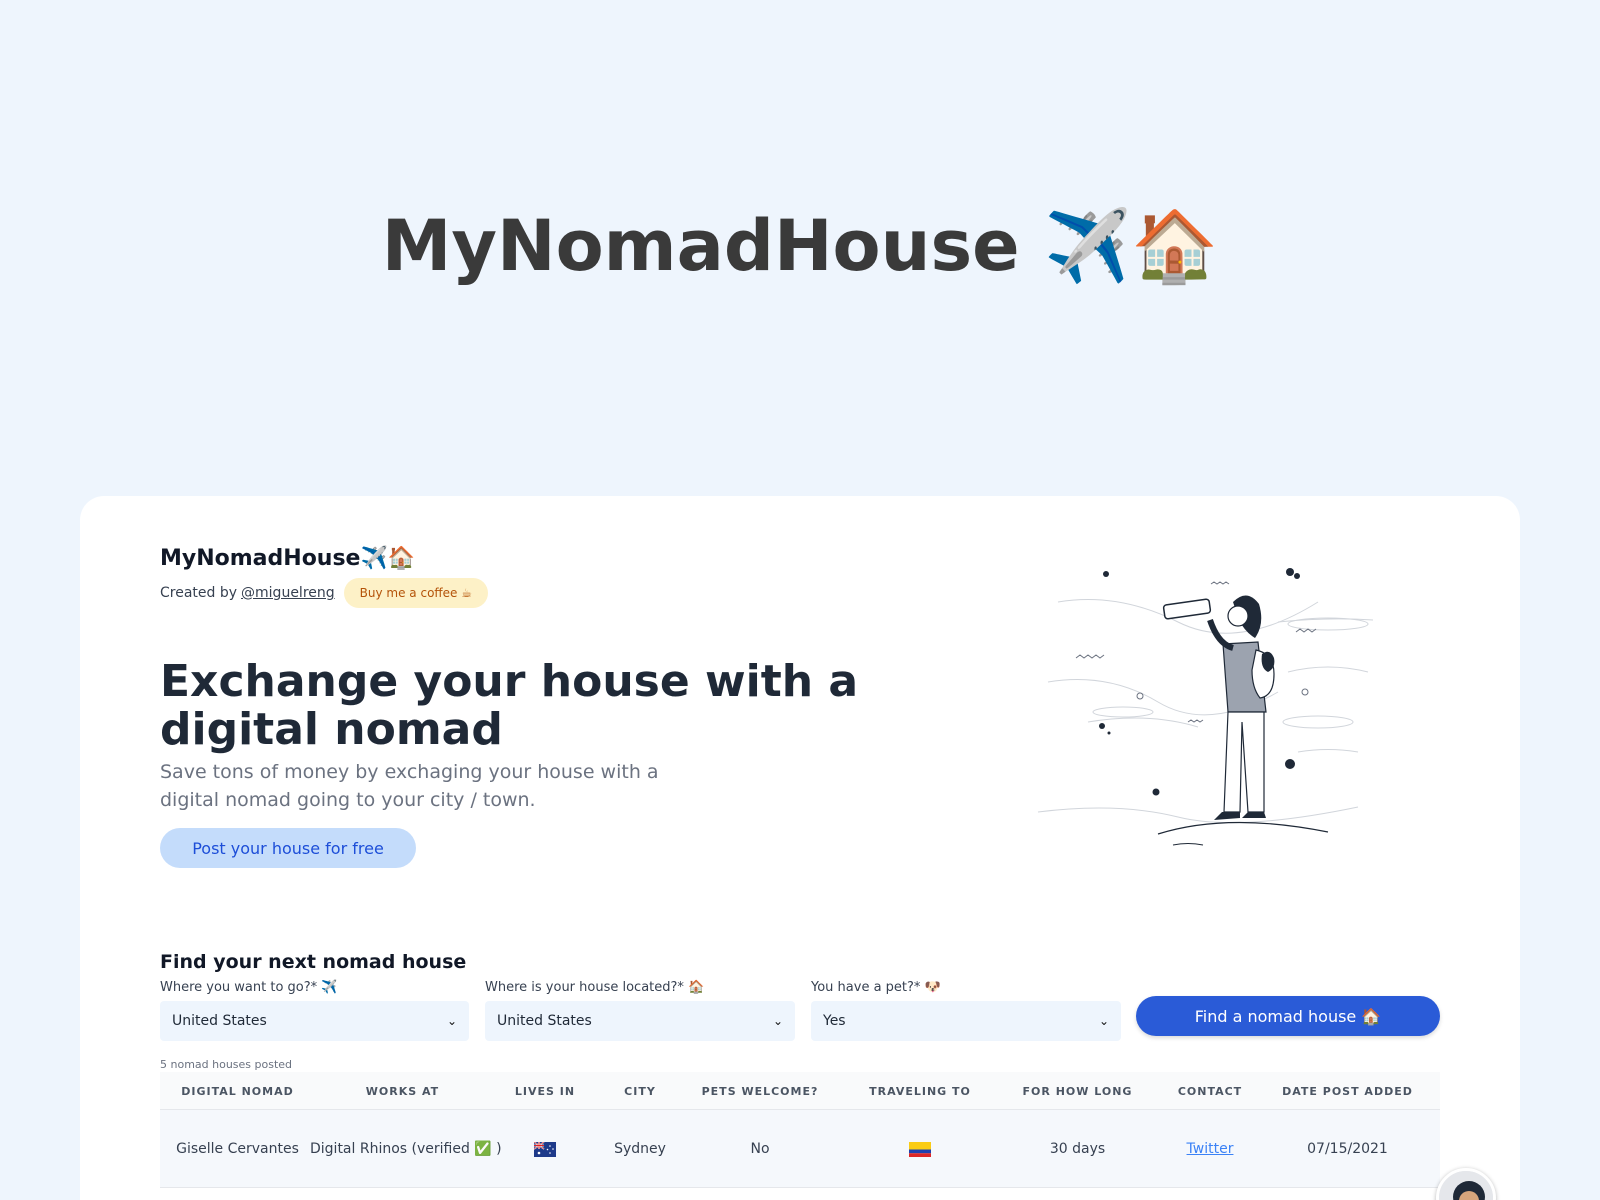  Describe the element at coordinates (876, 987) in the screenshot. I see `pet-label: You have a pet?* 🐶` at that location.